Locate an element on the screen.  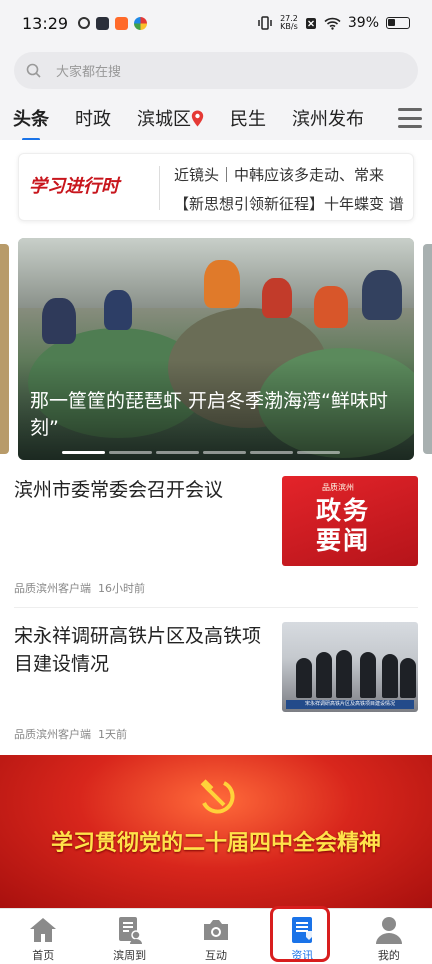
promo-headline: 近镜头｜中韩应该多走动、常来 is located at coordinates (279, 174).